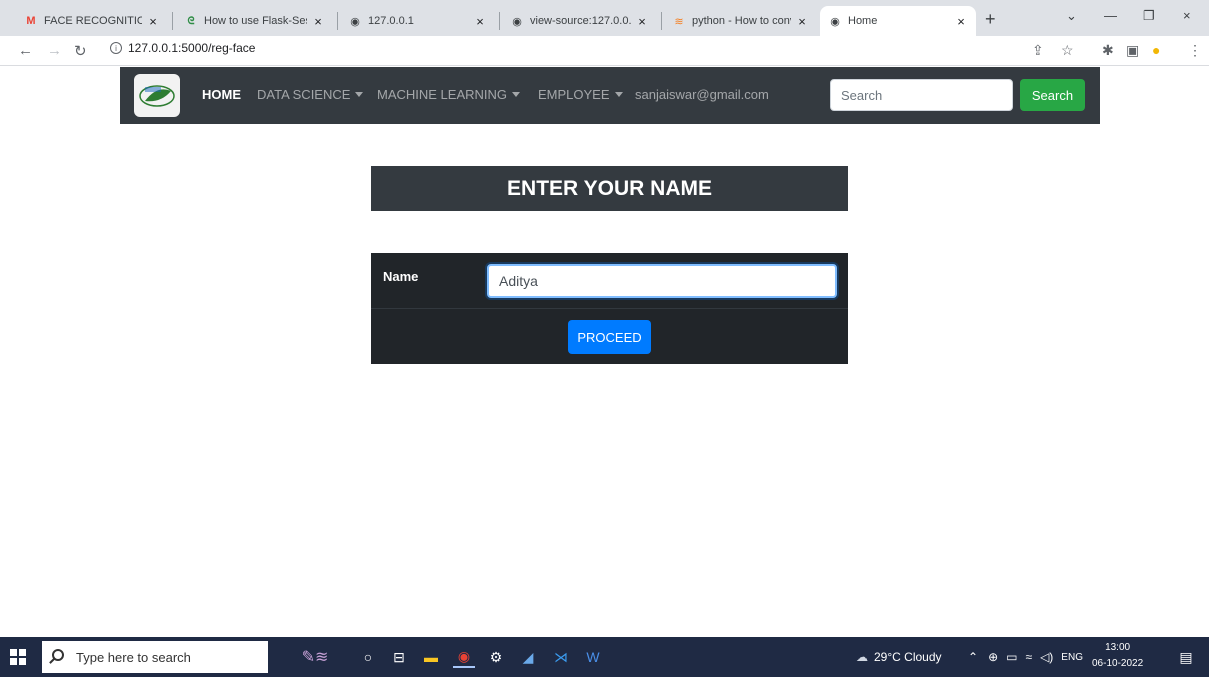  What do you see at coordinates (315, 657) in the screenshot?
I see `search-highlight-icon: ✎≋` at bounding box center [315, 657].